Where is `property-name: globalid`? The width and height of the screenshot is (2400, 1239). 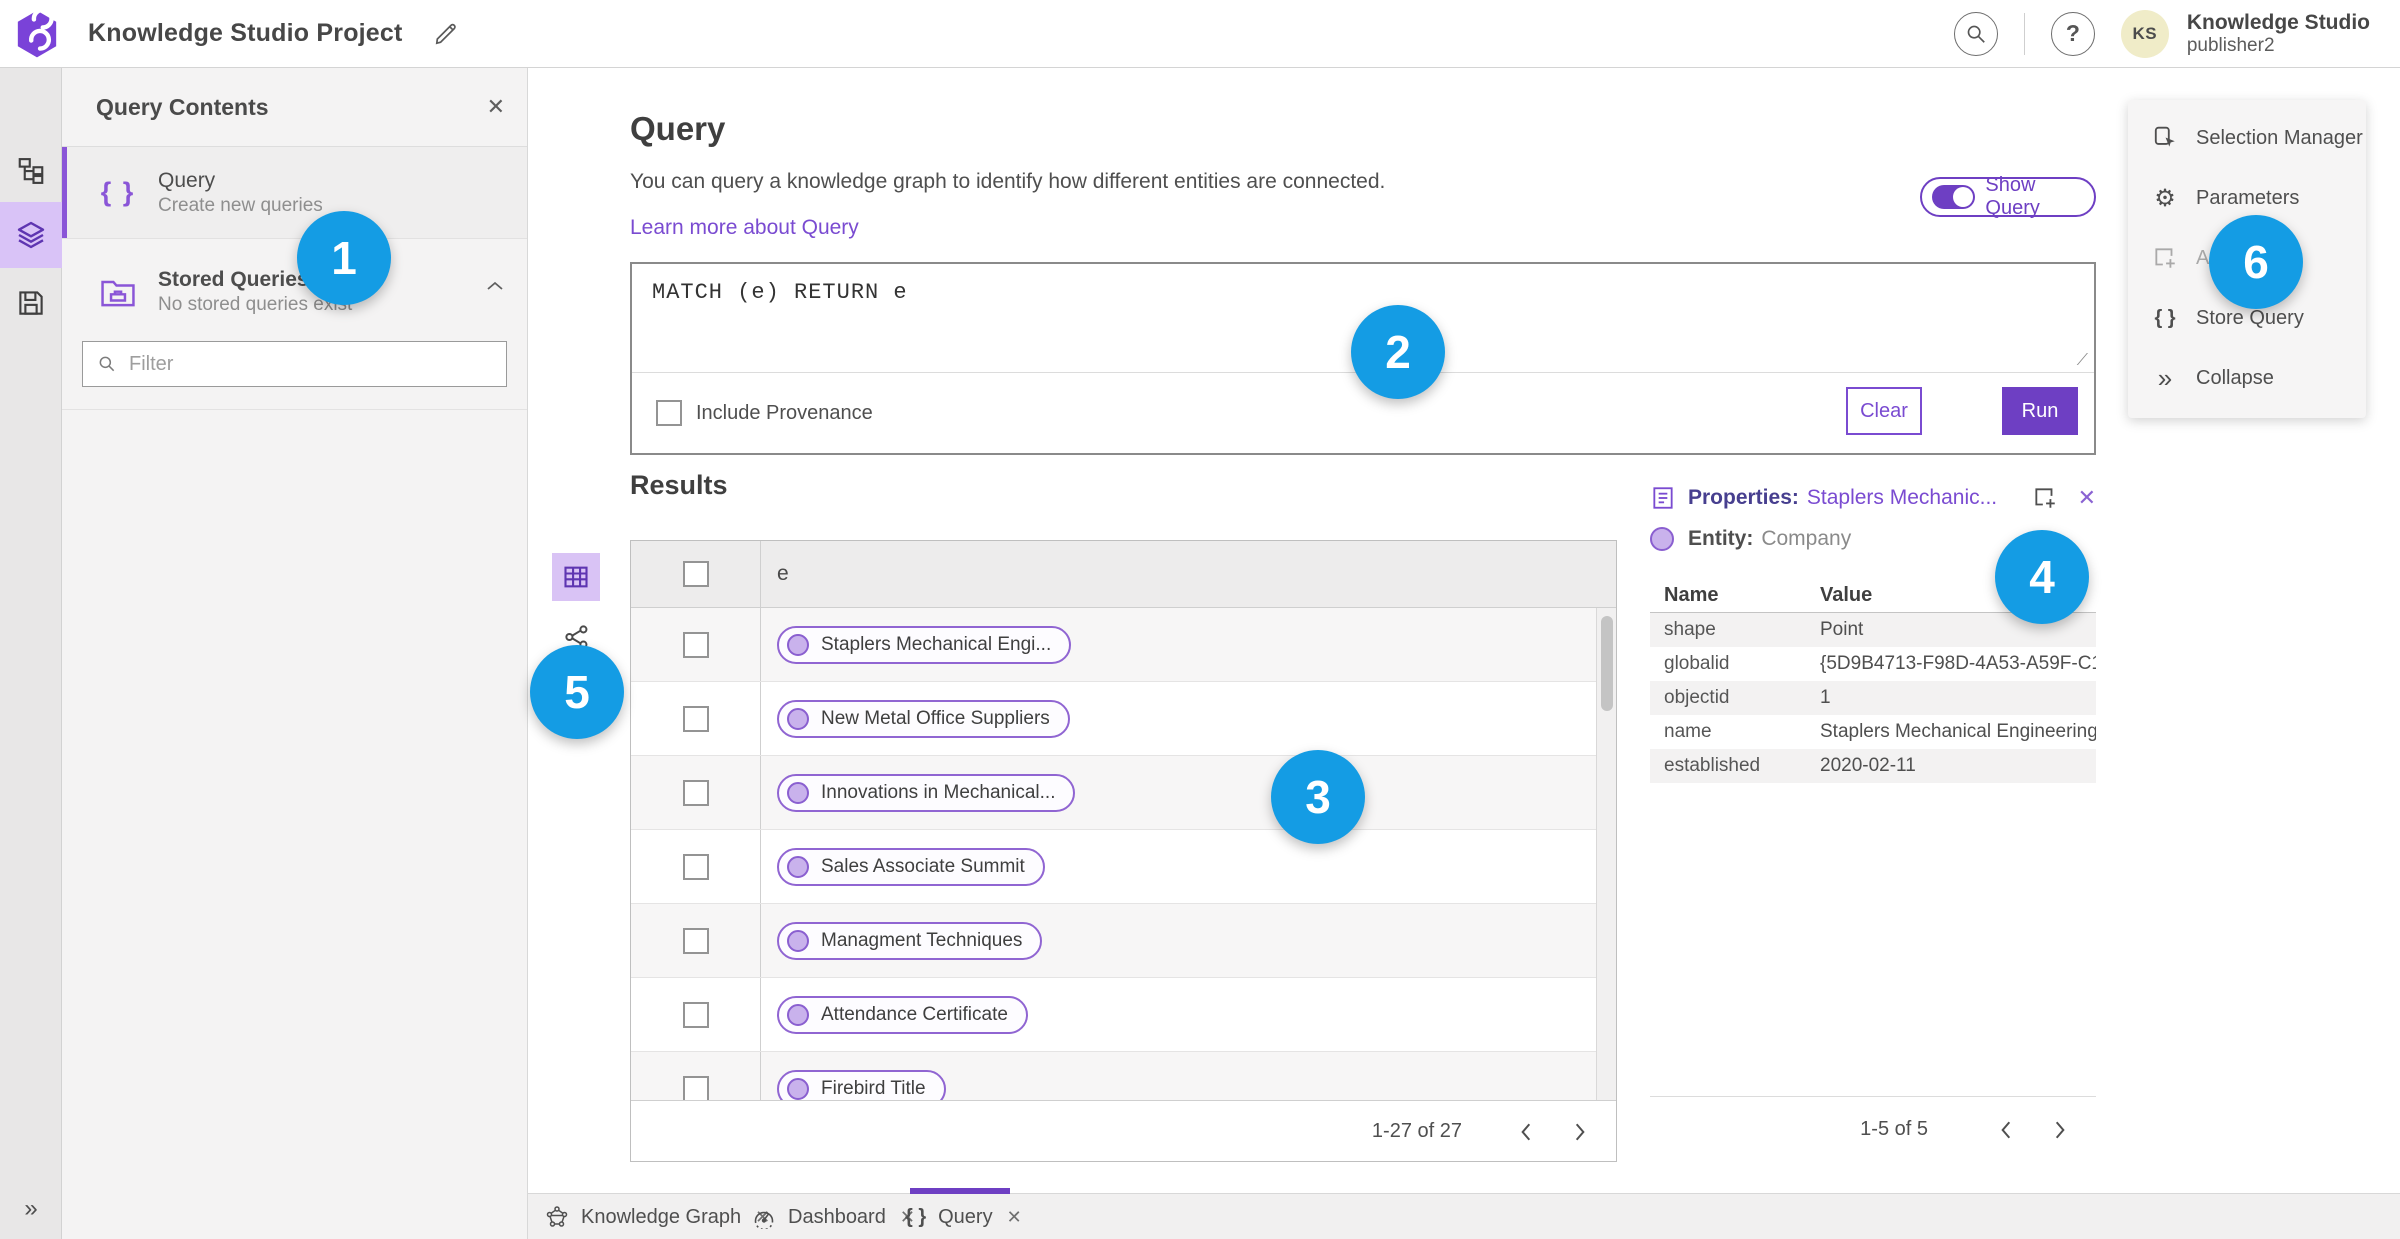
property-name: globalid is located at coordinates (1697, 663).